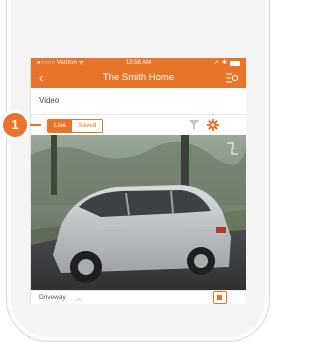 The height and width of the screenshot is (342, 320). I want to click on callout-line, so click(34, 125).